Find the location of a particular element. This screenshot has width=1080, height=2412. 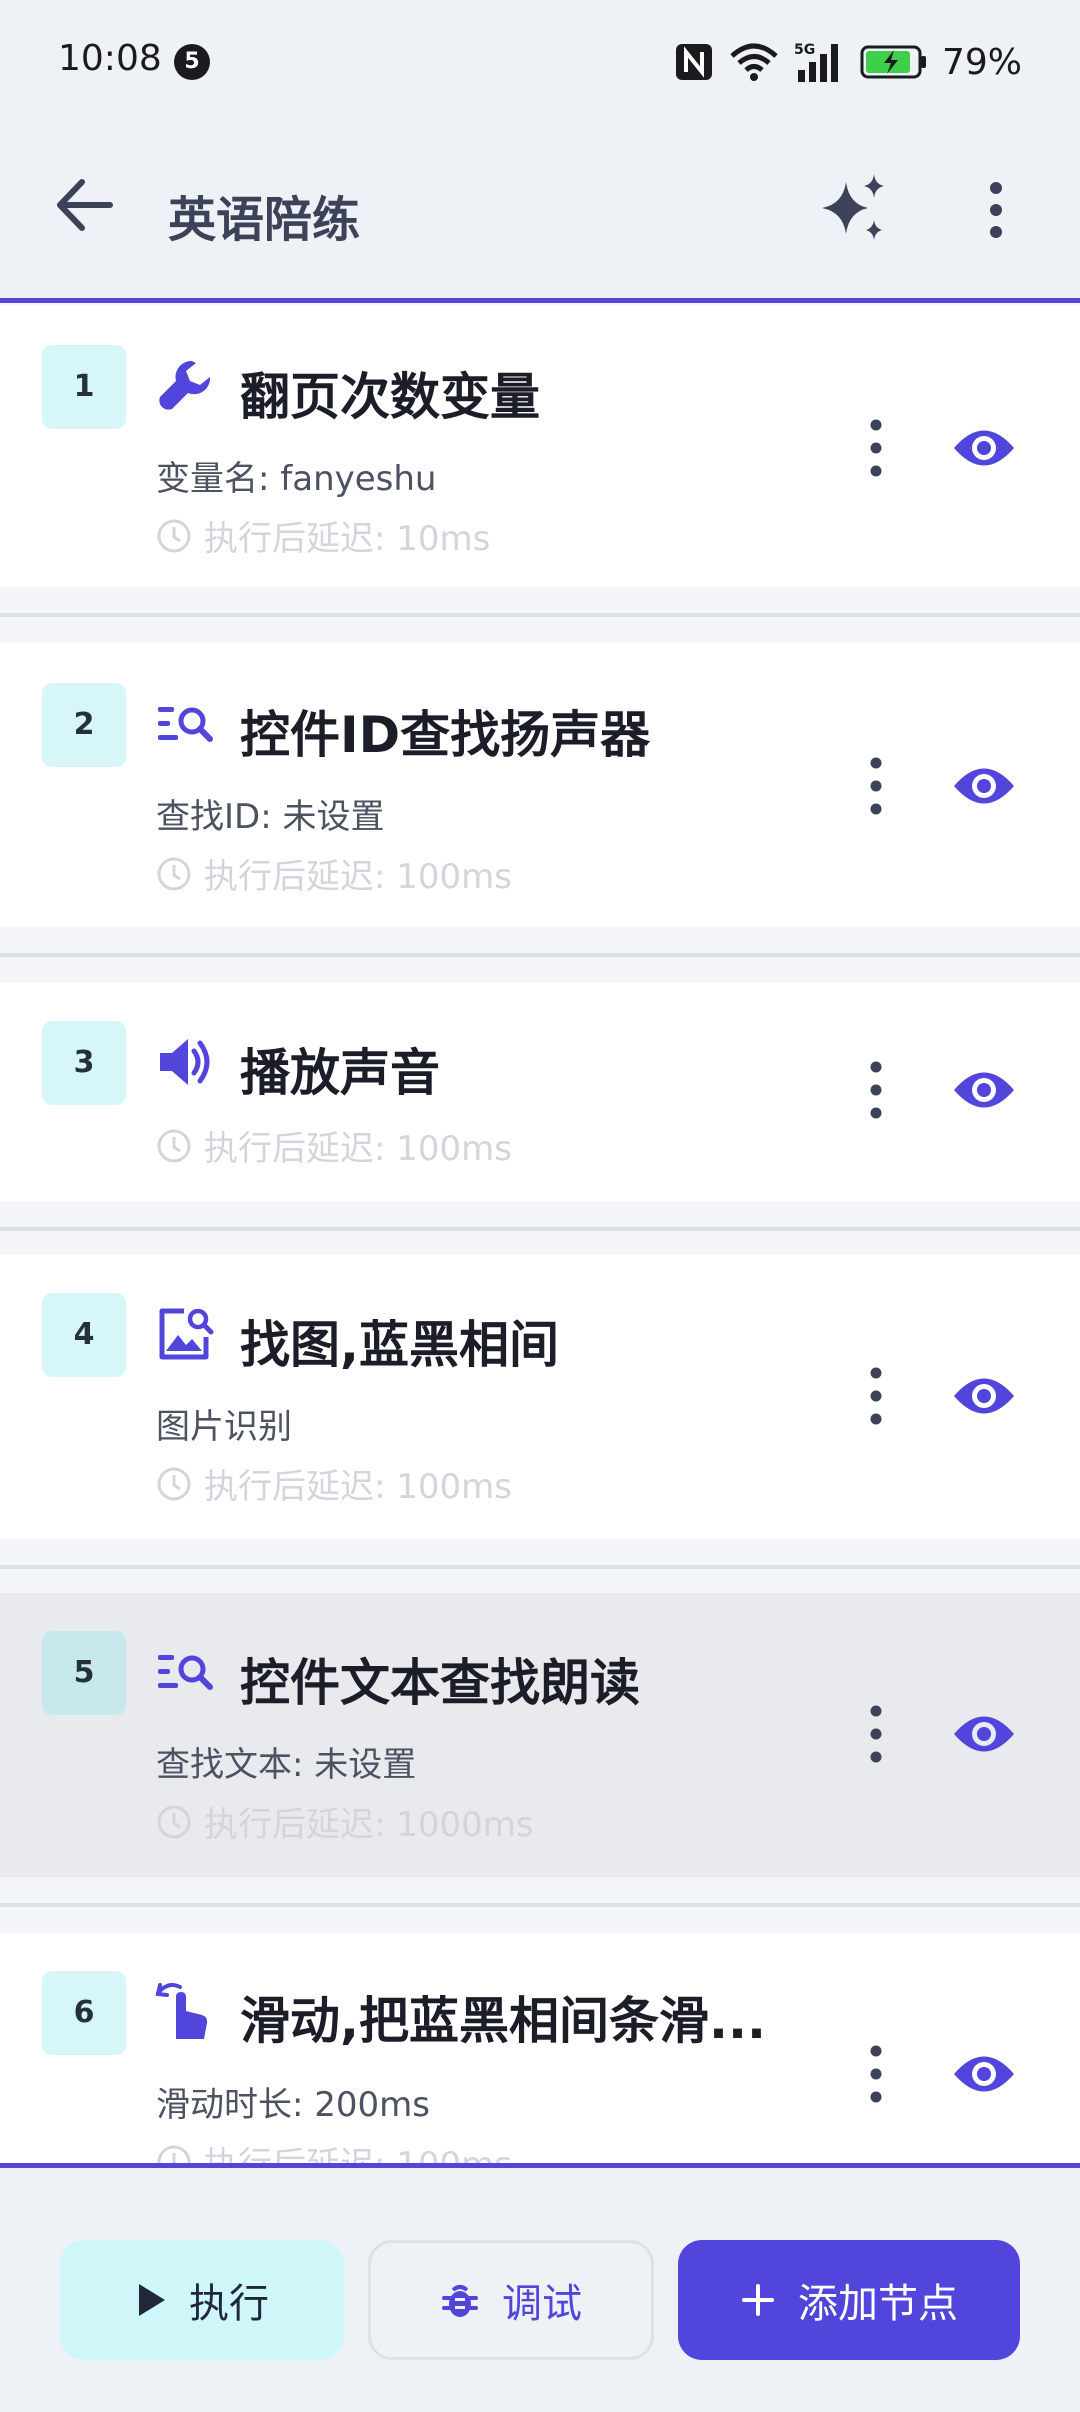

wrench-icon is located at coordinates (185, 385).